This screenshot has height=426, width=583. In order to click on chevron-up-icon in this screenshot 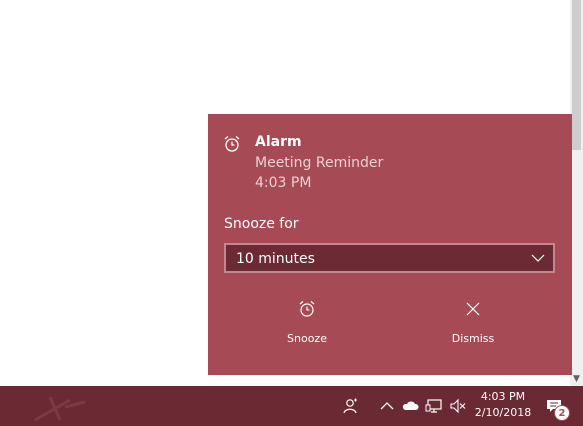, I will do `click(387, 406)`.